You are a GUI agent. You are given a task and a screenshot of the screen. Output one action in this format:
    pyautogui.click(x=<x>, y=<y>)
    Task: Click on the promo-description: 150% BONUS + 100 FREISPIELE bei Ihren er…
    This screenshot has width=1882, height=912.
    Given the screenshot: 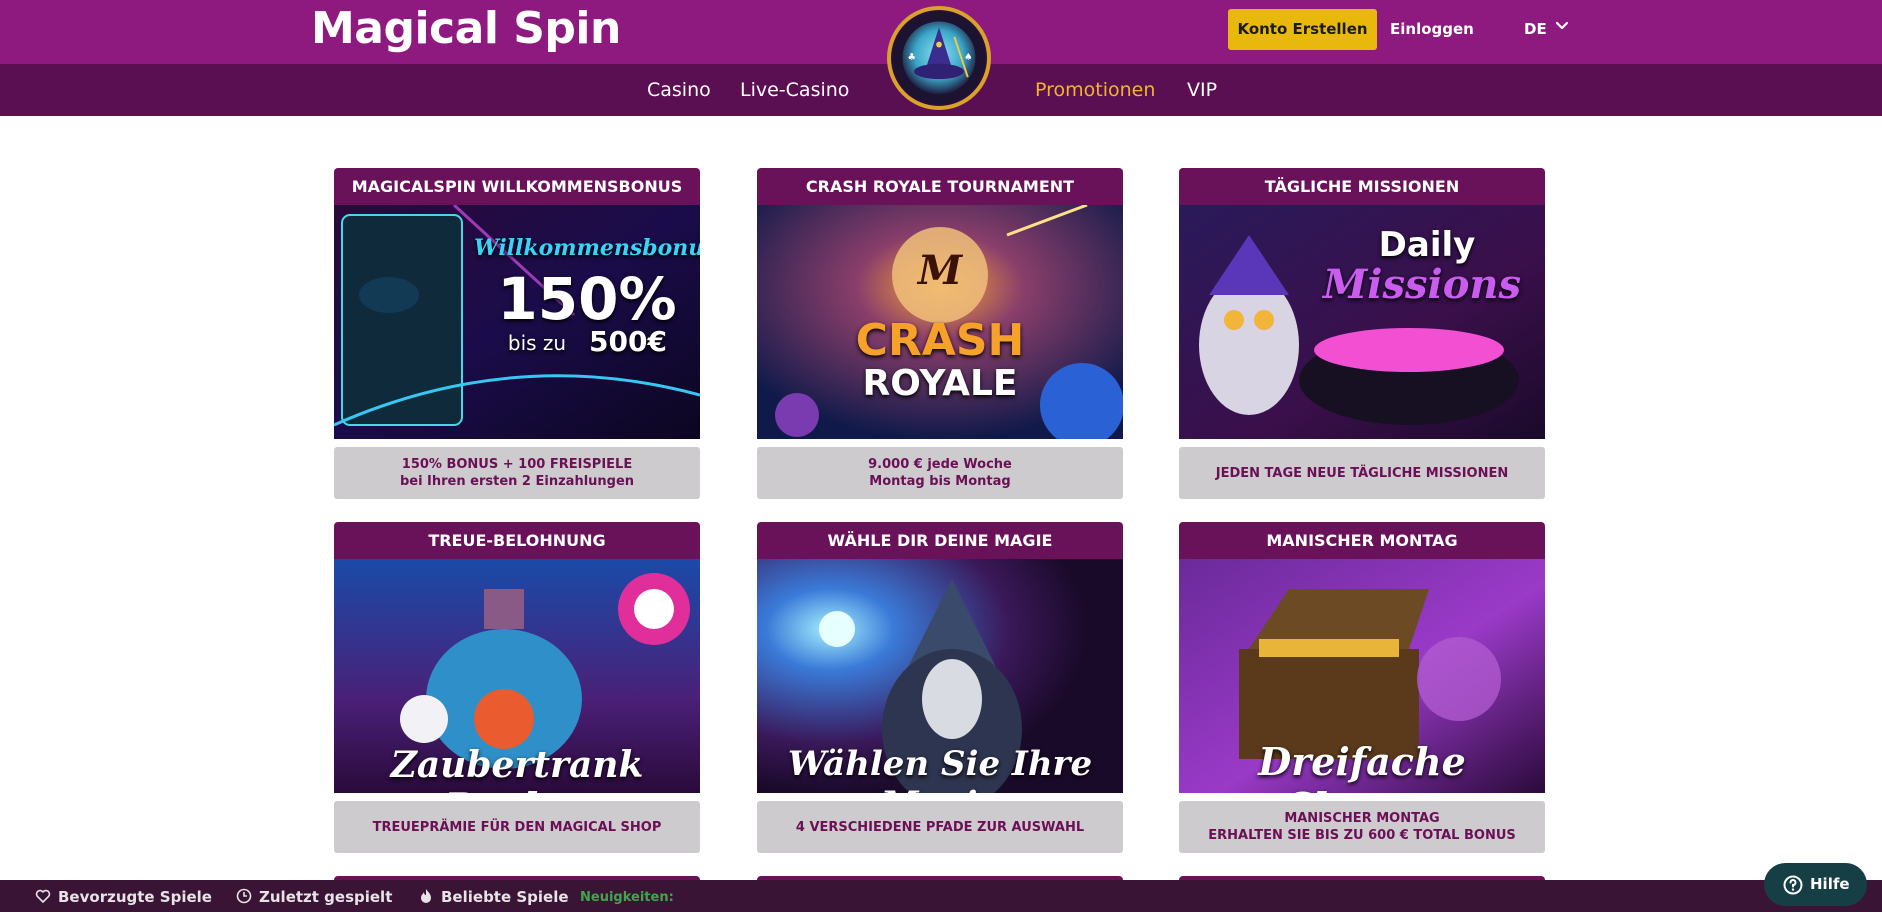 What is the action you would take?
    pyautogui.click(x=517, y=473)
    